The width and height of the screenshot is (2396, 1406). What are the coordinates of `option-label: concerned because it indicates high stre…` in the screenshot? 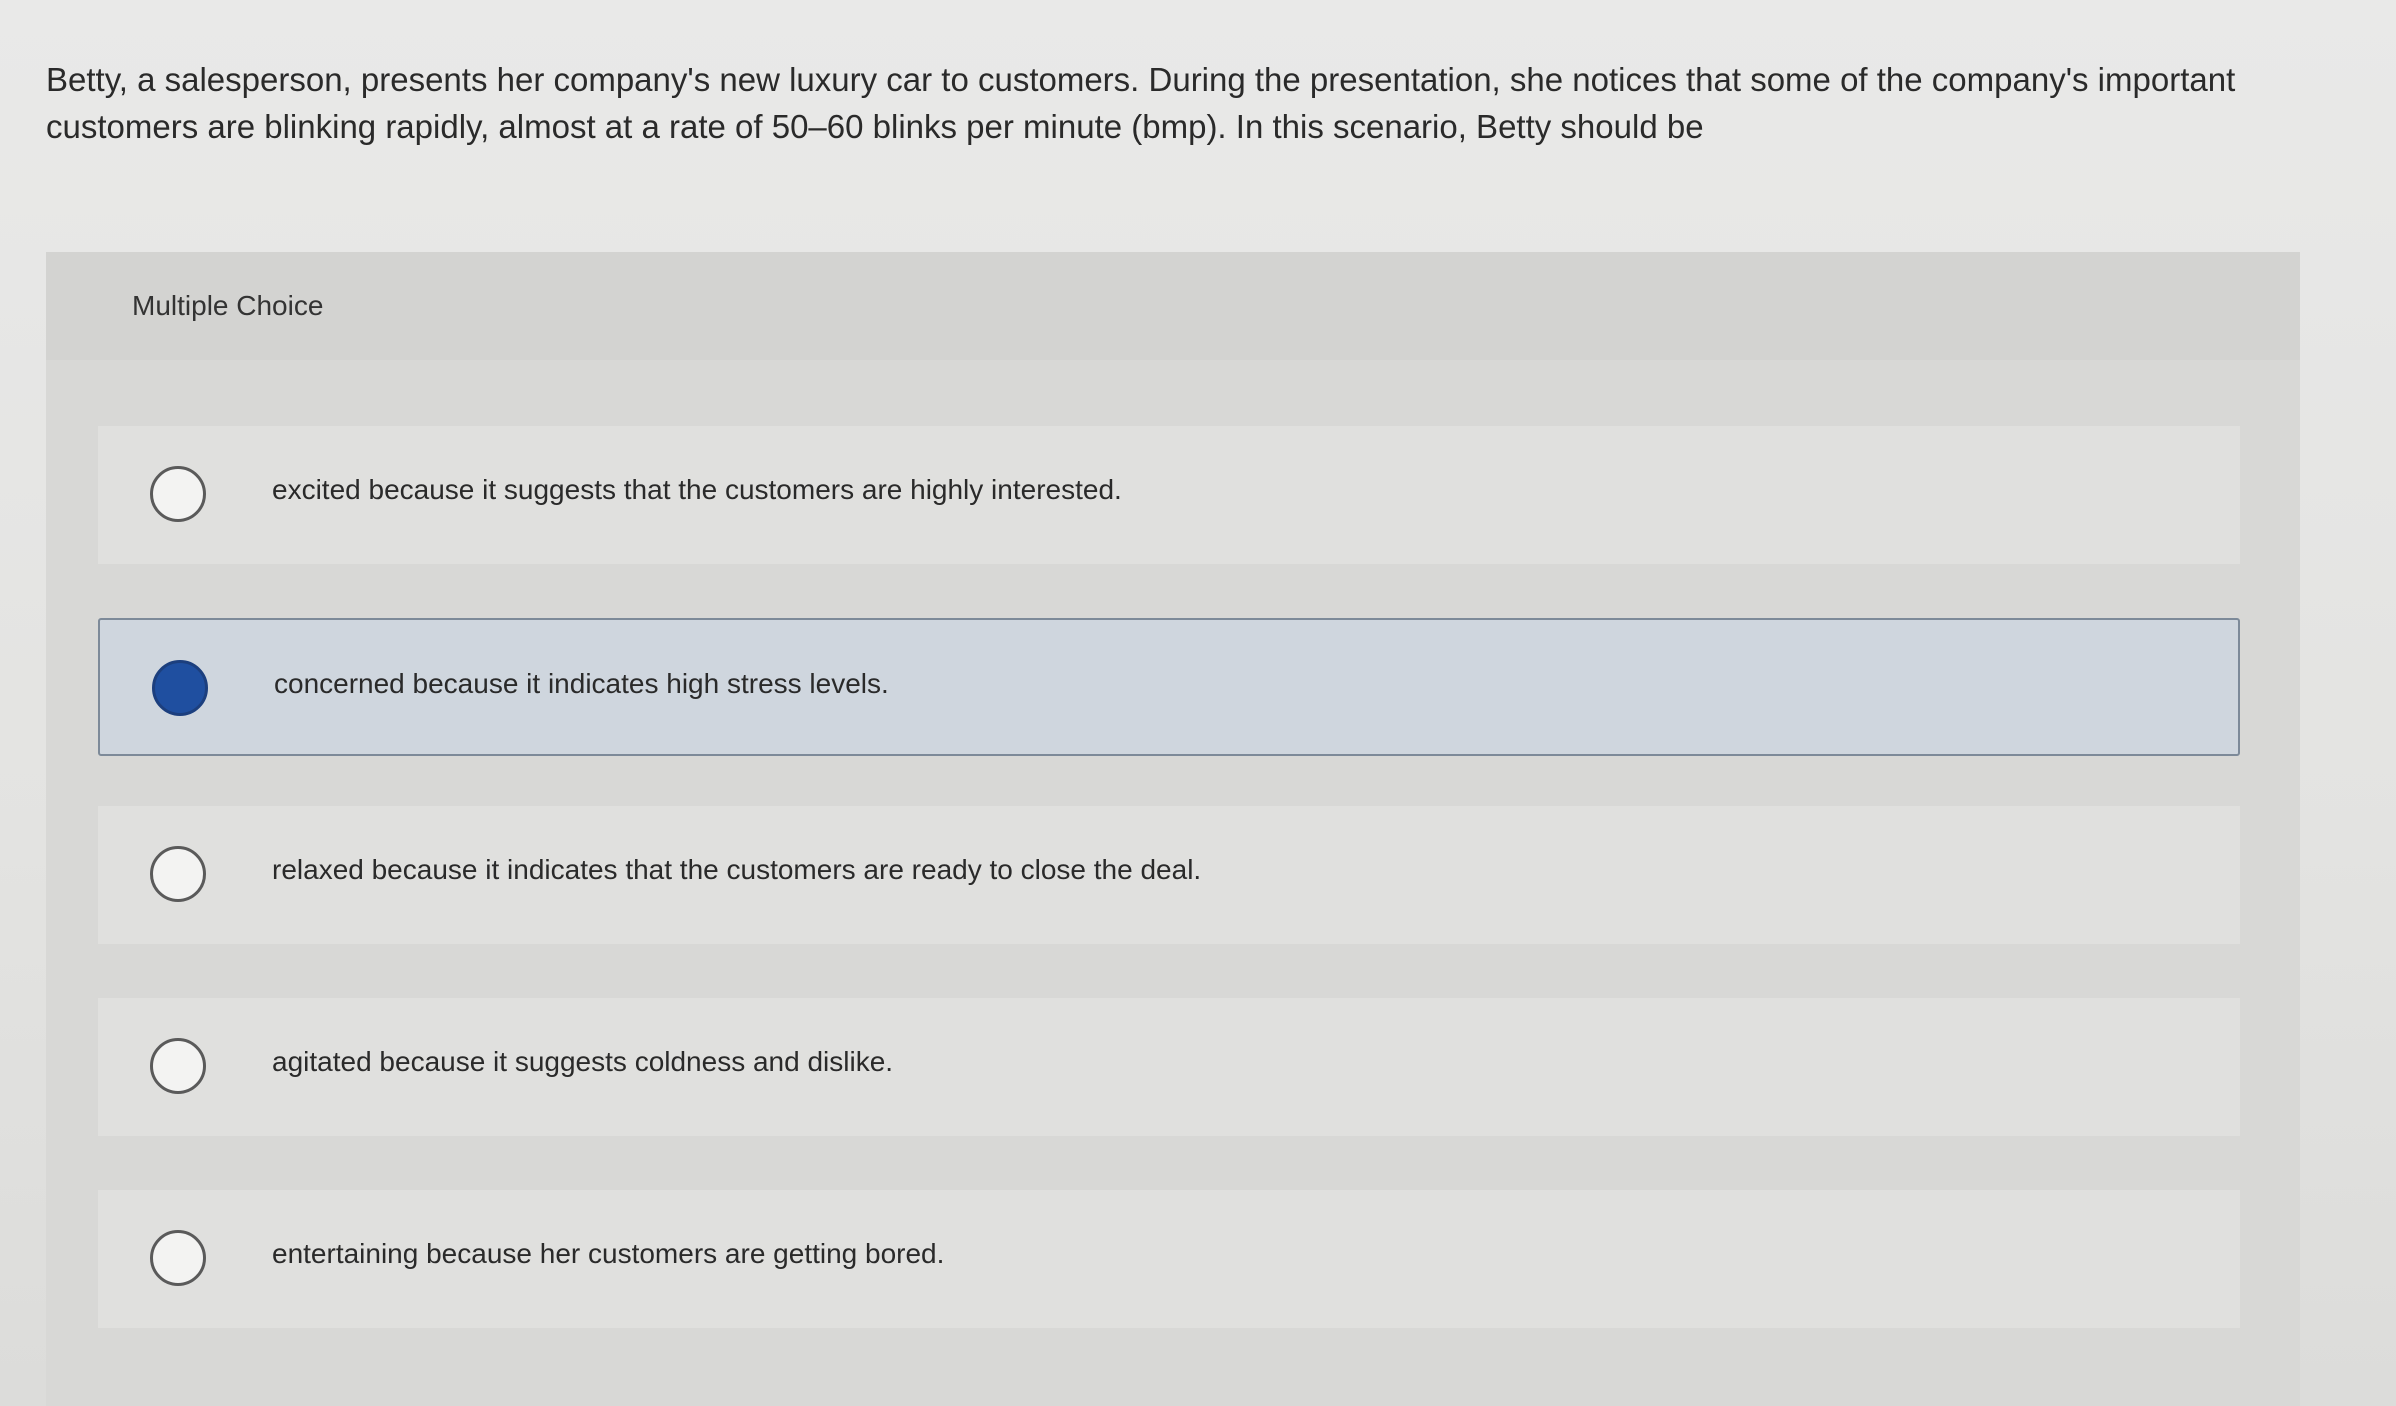 It's located at (581, 683).